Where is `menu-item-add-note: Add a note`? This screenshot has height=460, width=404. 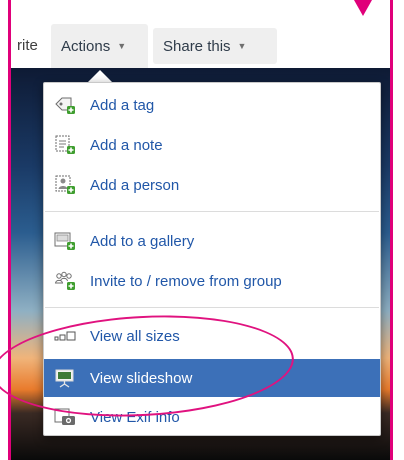
menu-item-add-note: Add a note is located at coordinates (212, 145).